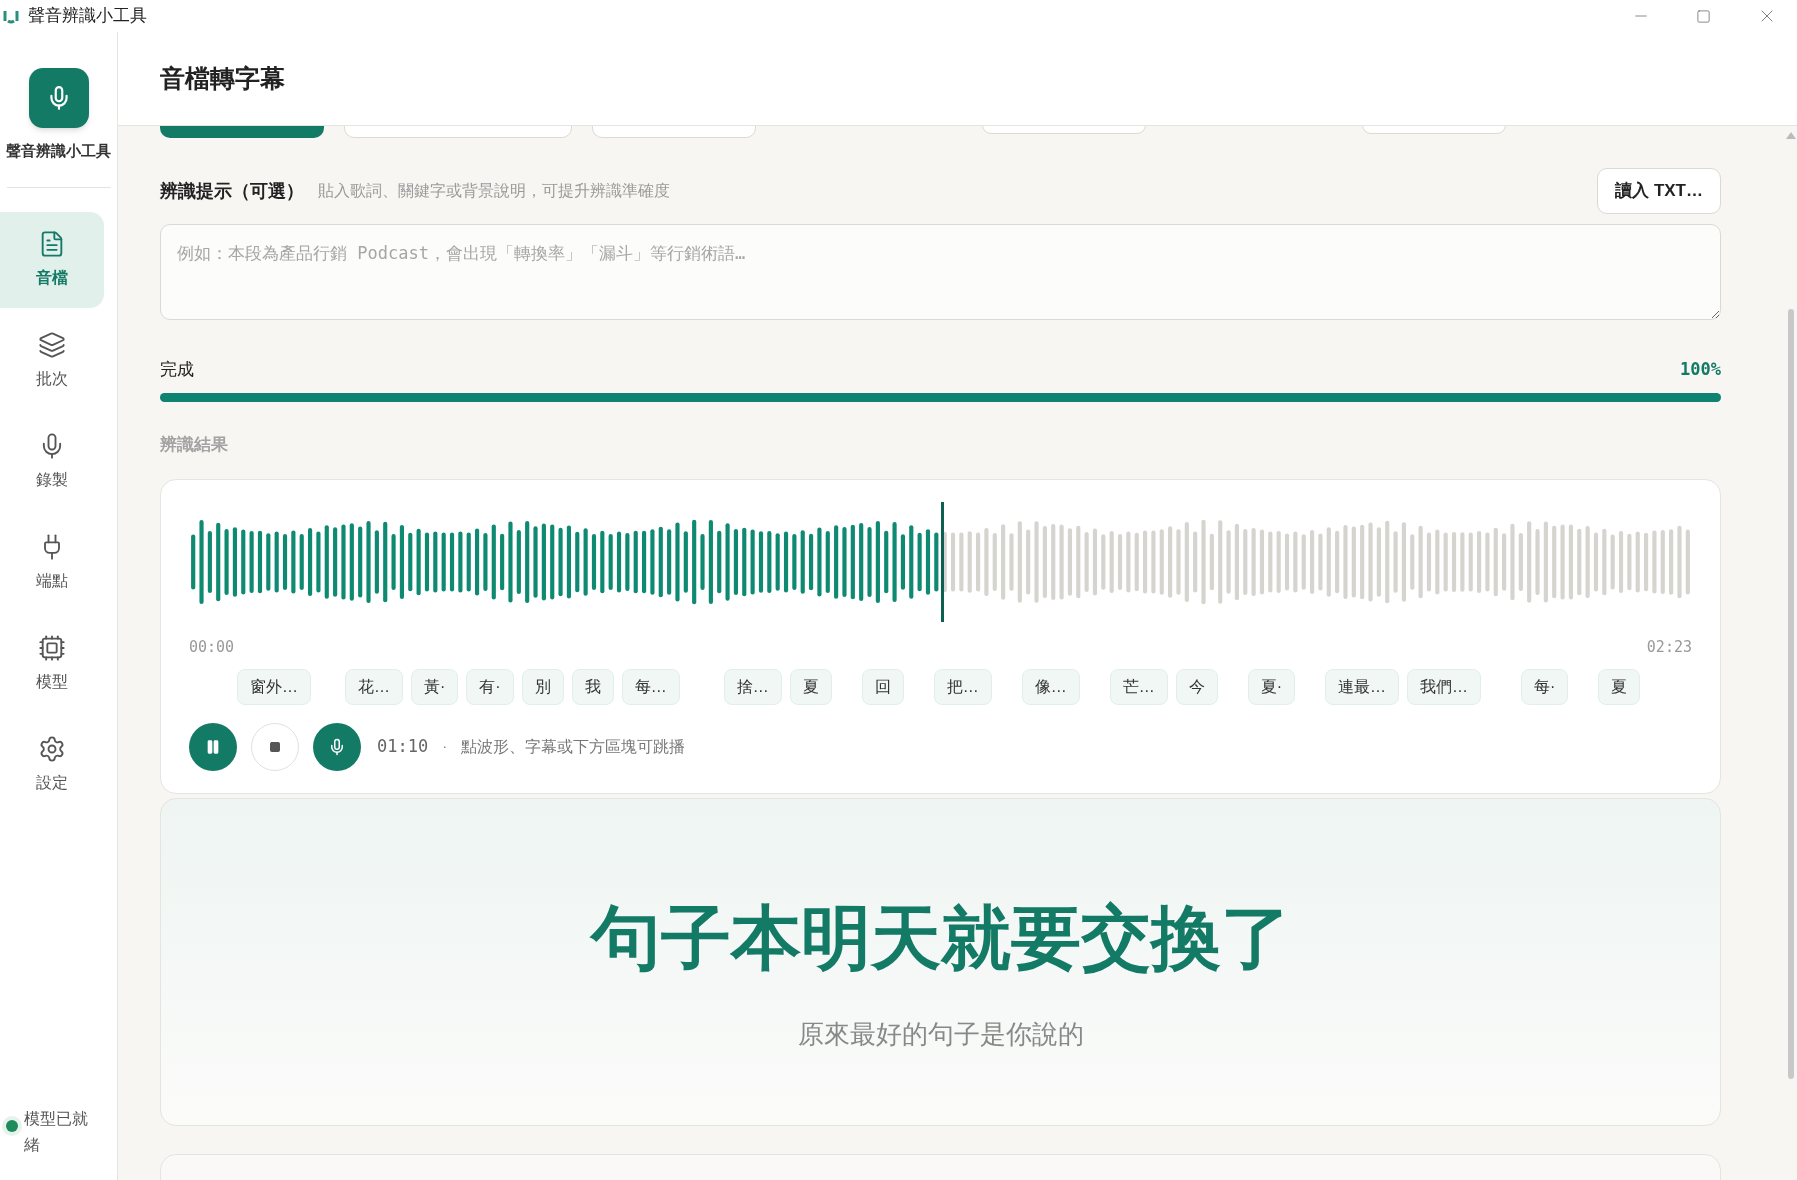  I want to click on page-title: 音檔轉字幕, so click(222, 78).